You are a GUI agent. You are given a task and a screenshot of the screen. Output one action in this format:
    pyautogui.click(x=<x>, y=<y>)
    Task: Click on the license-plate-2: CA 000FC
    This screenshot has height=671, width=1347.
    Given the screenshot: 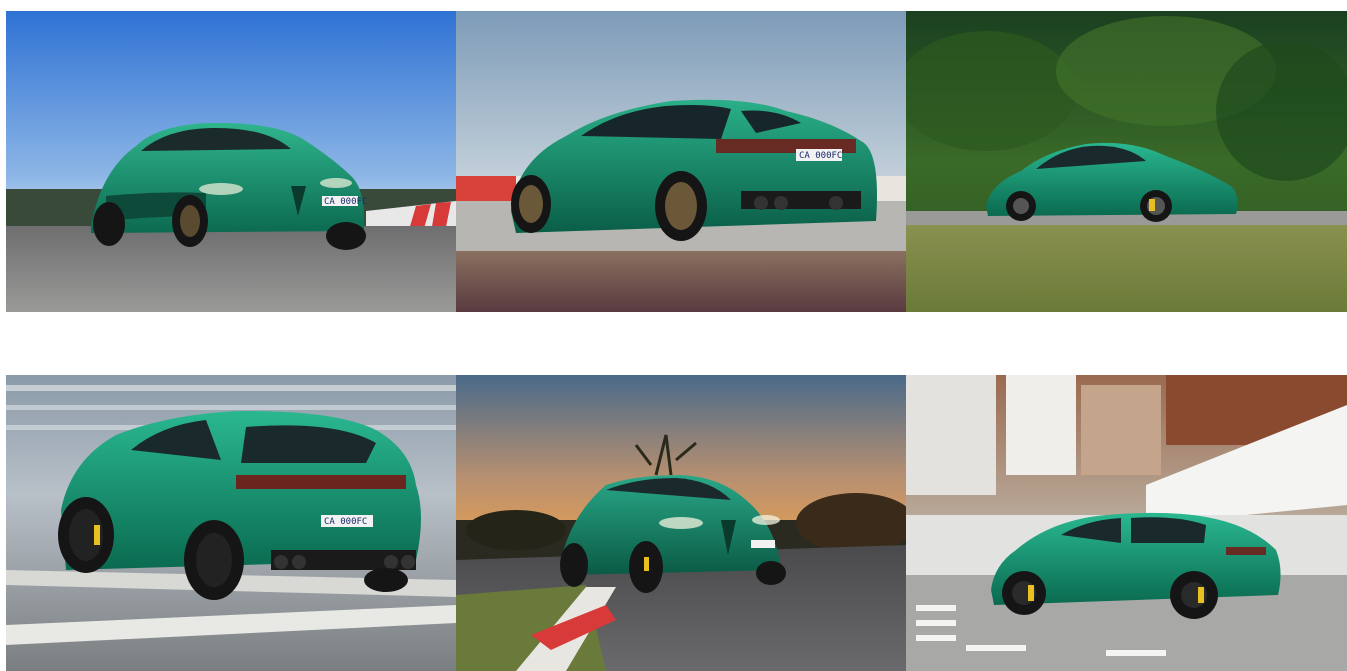 What is the action you would take?
    pyautogui.click(x=820, y=156)
    